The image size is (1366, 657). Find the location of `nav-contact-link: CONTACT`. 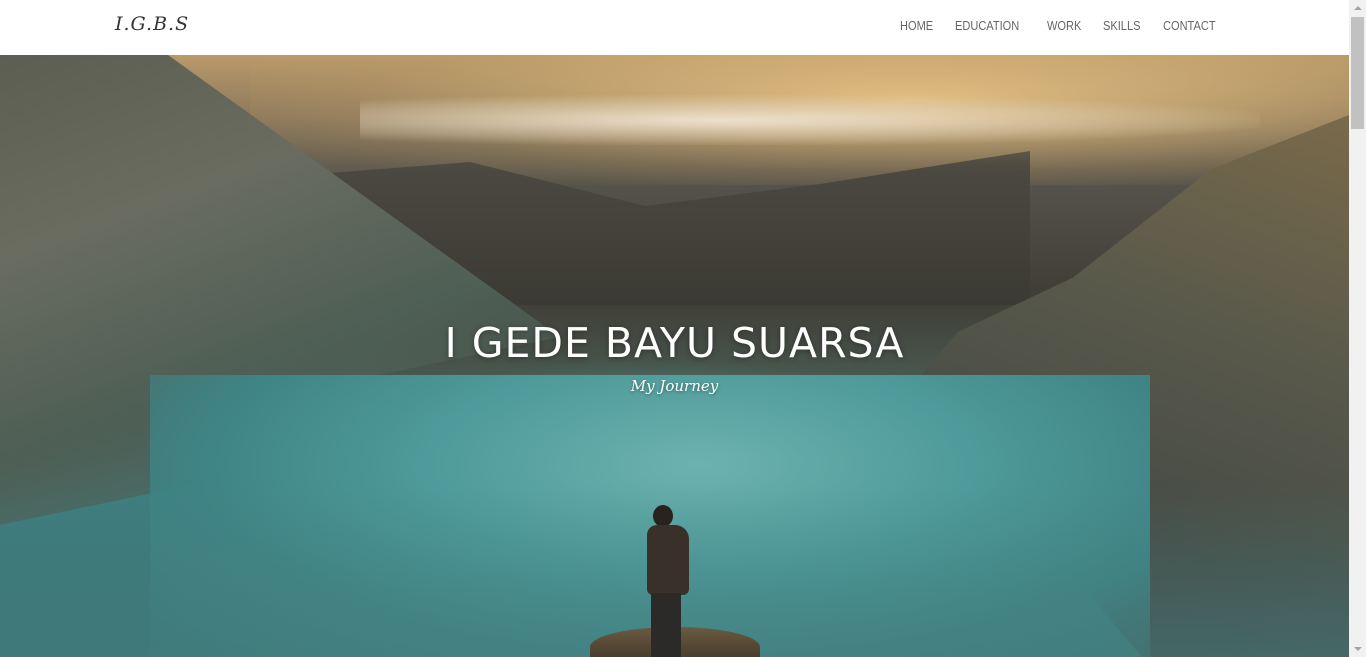

nav-contact-link: CONTACT is located at coordinates (1189, 25).